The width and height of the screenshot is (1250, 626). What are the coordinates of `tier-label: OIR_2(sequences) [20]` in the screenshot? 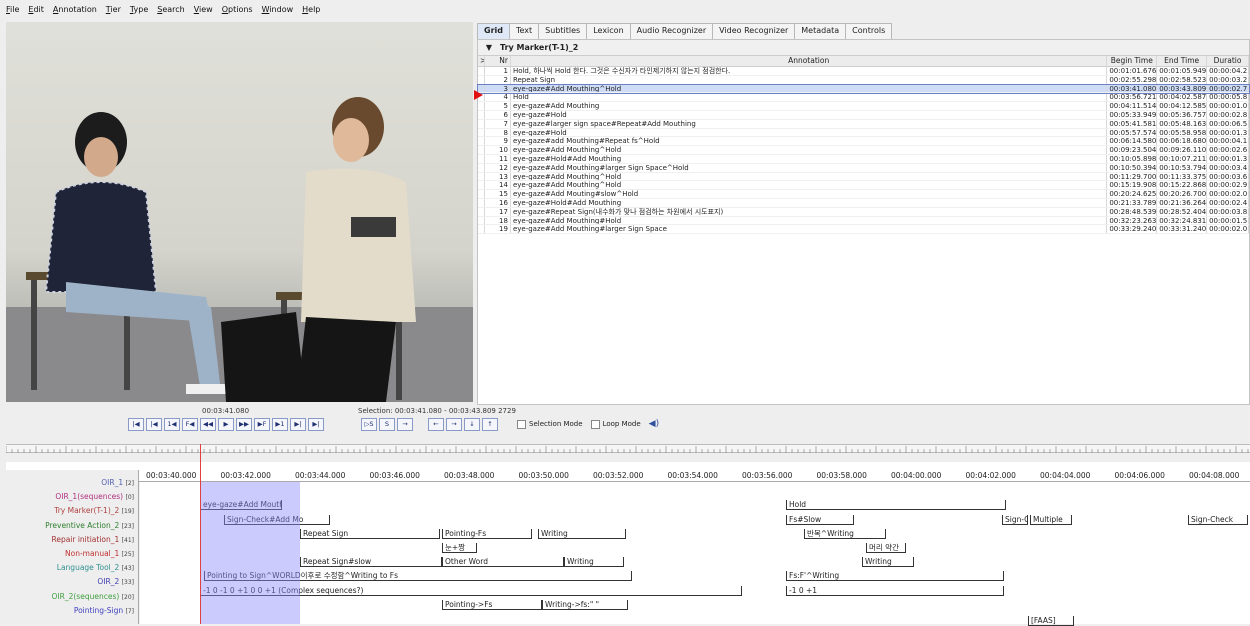 It's located at (93, 596).